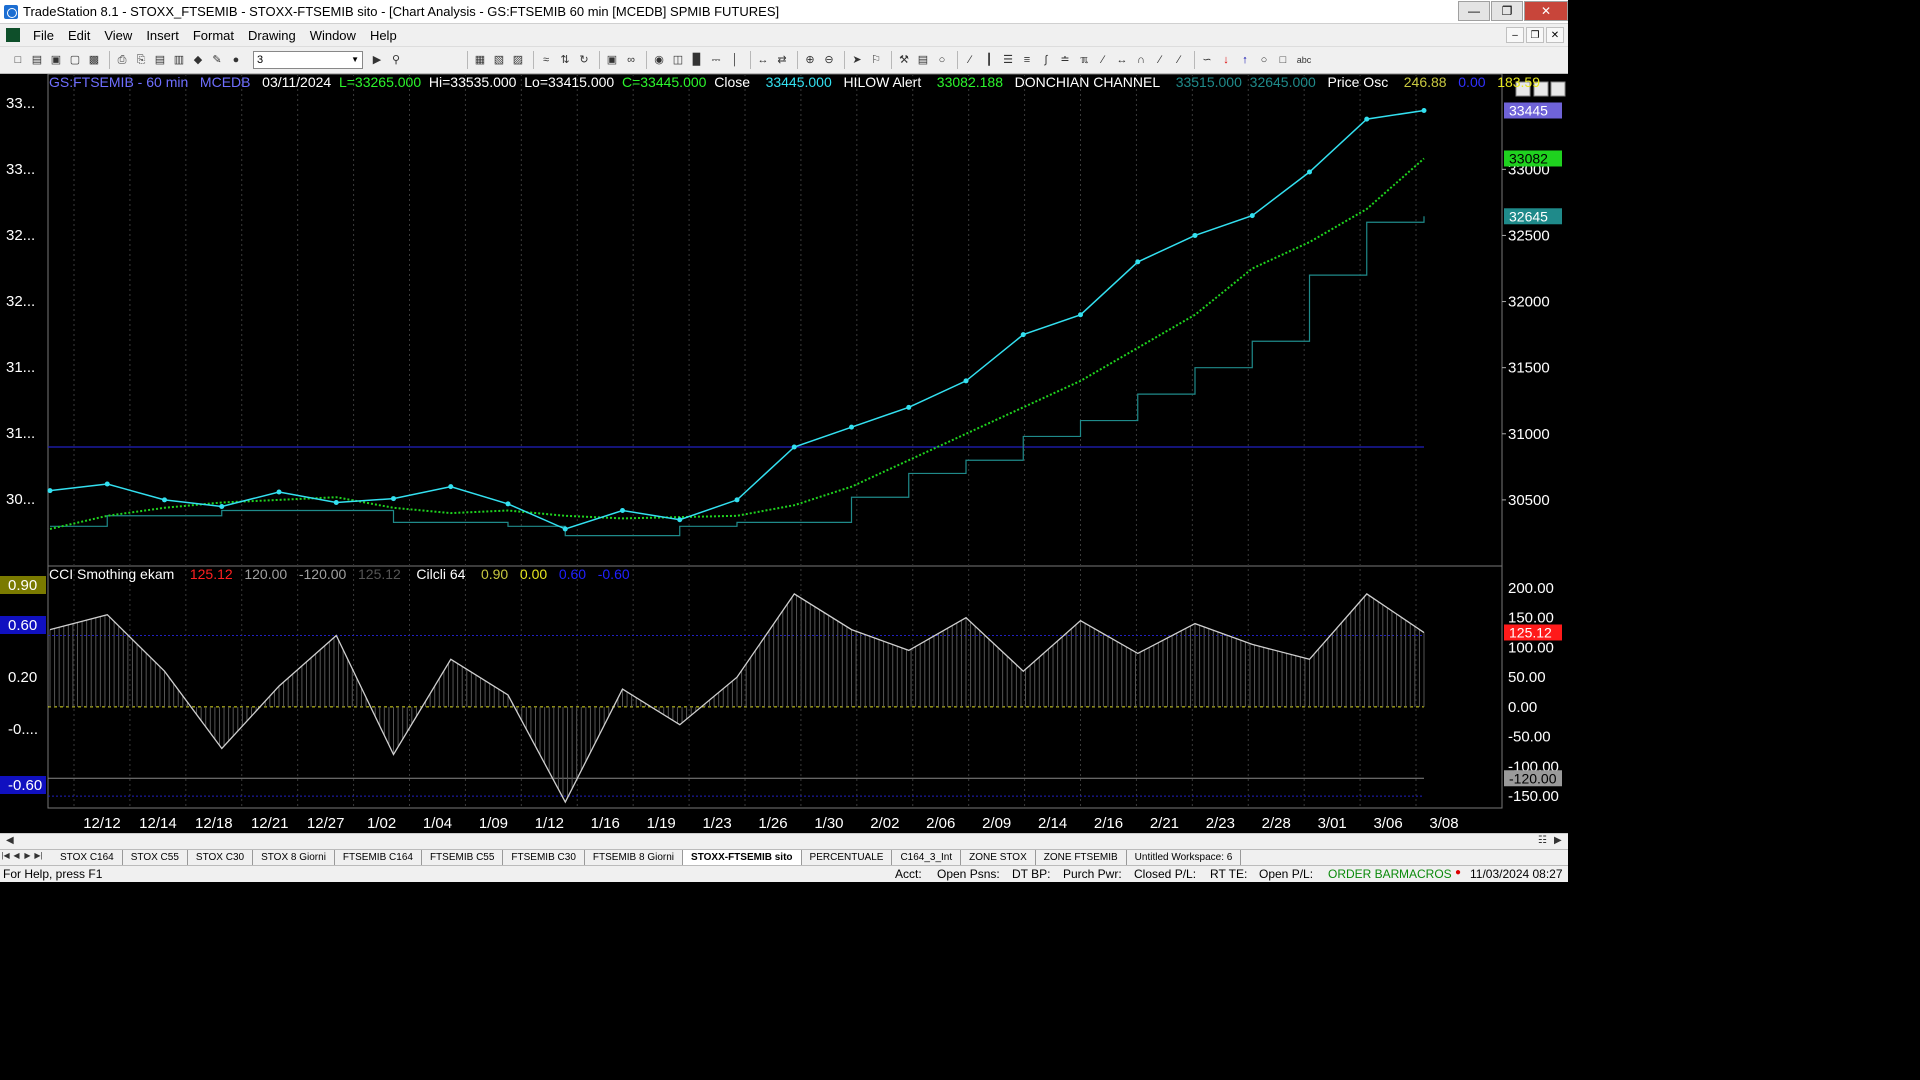 The height and width of the screenshot is (1080, 1920). I want to click on cci-tick-label: -150.00, so click(1533, 796).